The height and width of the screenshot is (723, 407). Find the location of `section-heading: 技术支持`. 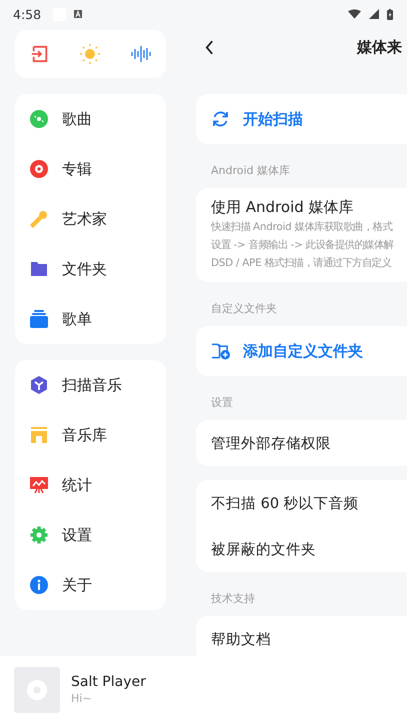

section-heading: 技术支持 is located at coordinates (233, 599).